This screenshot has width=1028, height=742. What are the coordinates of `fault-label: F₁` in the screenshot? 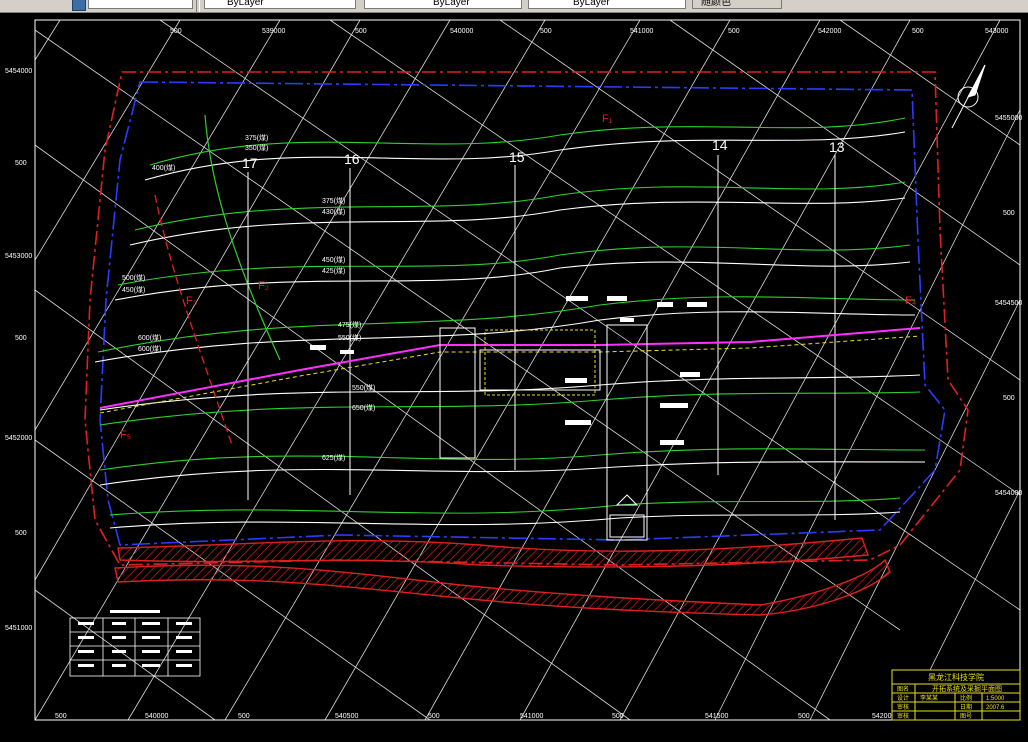 It's located at (607, 119).